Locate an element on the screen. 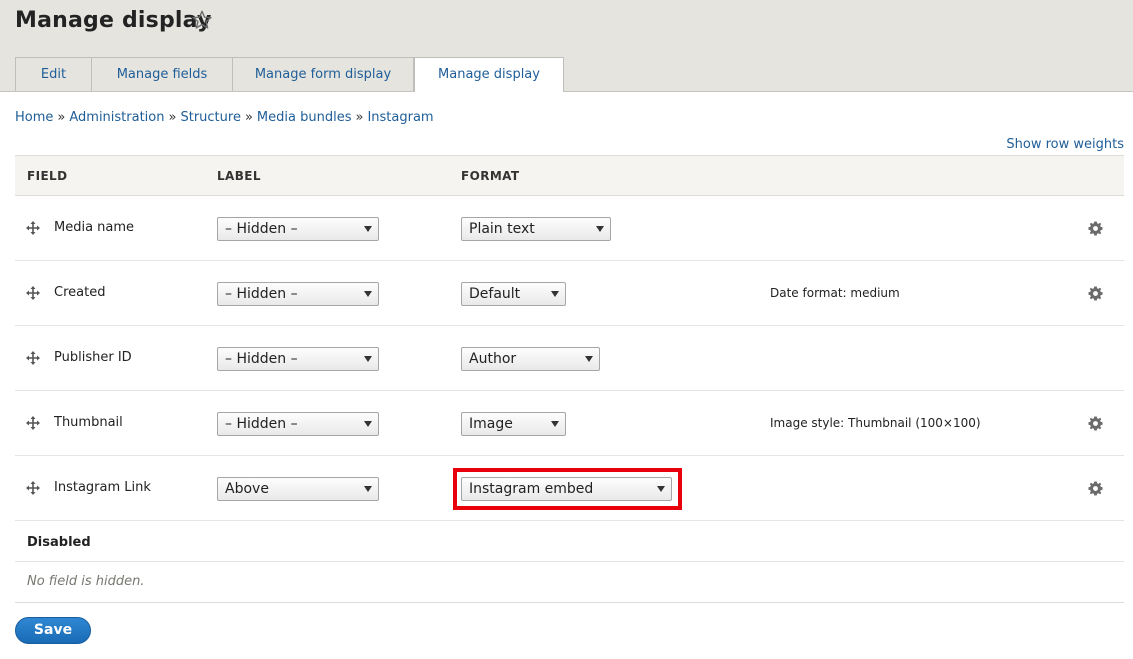  tab-edit: Edit is located at coordinates (53, 74).